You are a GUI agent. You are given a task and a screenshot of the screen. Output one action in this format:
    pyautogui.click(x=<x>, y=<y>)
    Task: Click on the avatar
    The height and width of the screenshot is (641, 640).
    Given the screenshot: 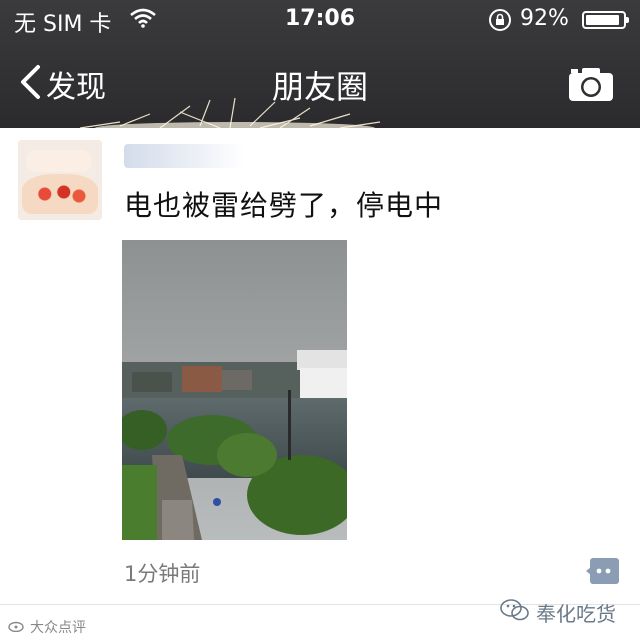 What is the action you would take?
    pyautogui.click(x=60, y=180)
    